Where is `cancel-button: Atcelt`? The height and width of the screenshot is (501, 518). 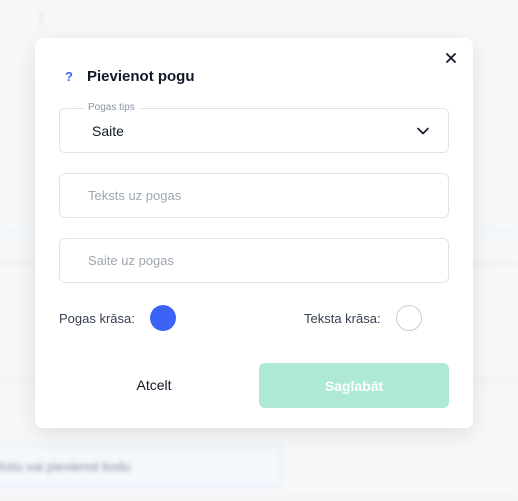
cancel-button: Atcelt is located at coordinates (154, 385).